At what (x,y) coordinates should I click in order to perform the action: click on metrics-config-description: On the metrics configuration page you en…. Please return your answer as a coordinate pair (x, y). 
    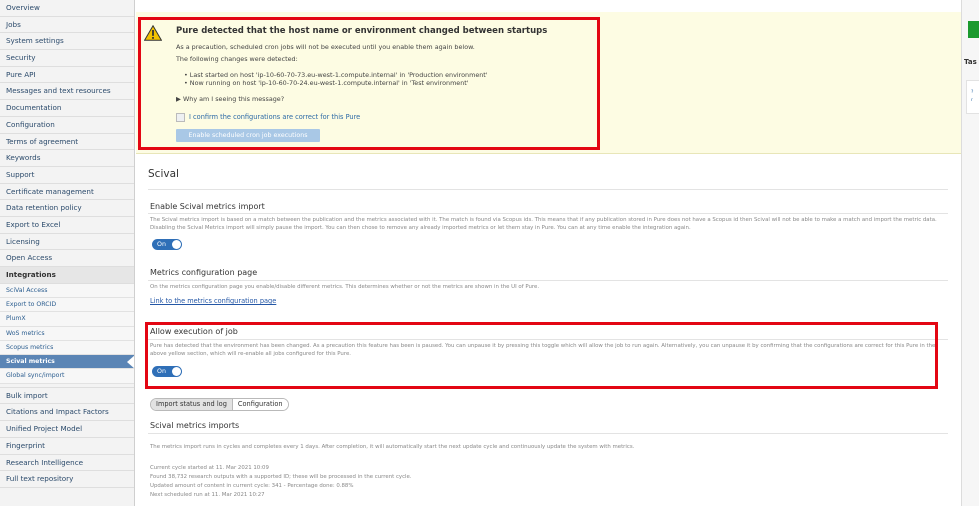
    Looking at the image, I should click on (345, 287).